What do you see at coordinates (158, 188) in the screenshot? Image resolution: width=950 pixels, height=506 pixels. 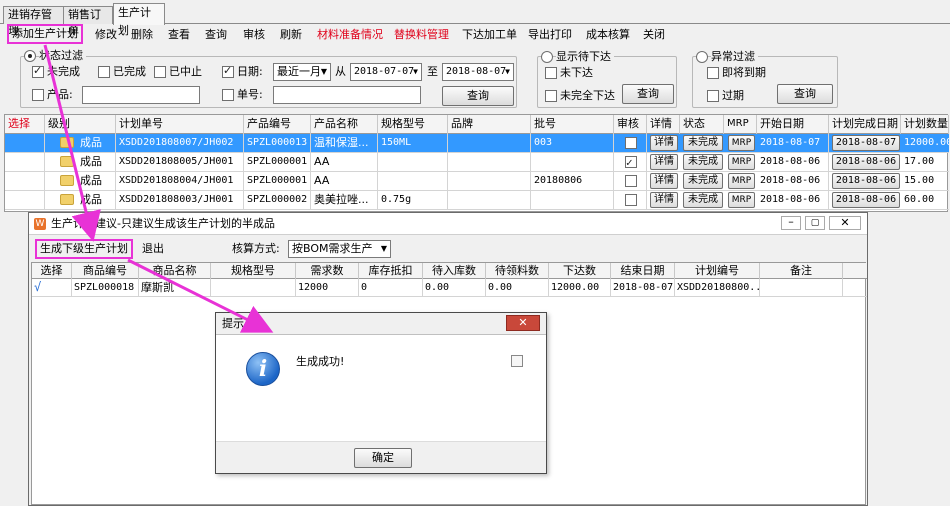 I see `annotation-arrows` at bounding box center [158, 188].